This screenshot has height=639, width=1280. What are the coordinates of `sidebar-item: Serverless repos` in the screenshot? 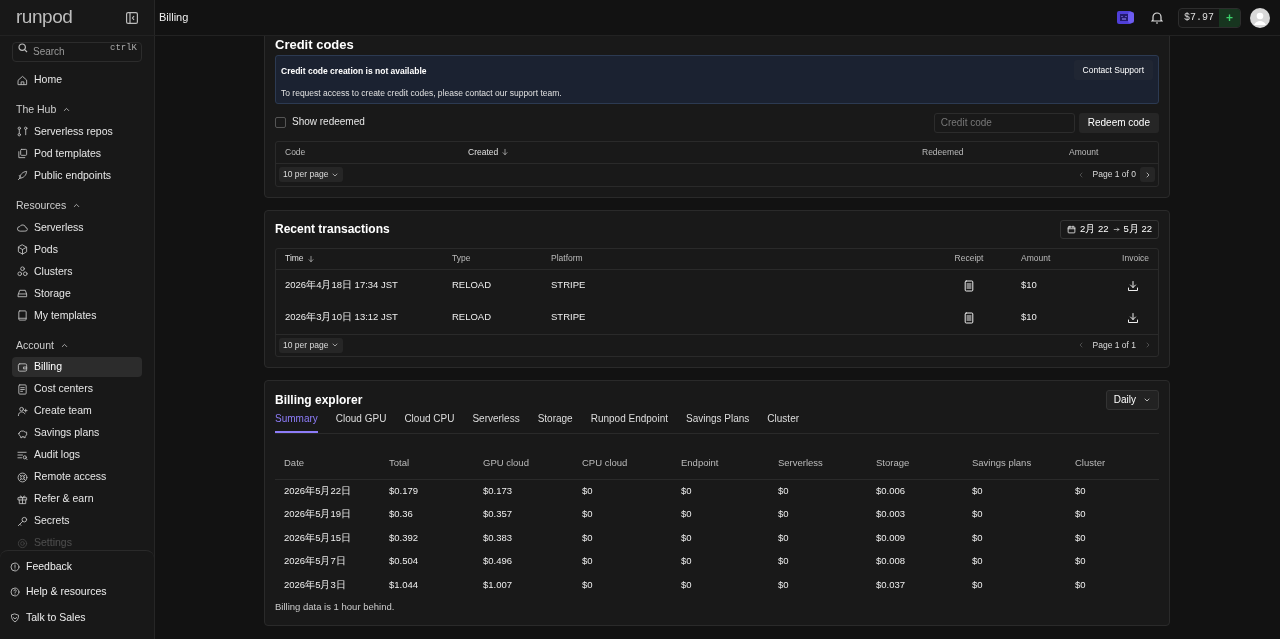 It's located at (77, 131).